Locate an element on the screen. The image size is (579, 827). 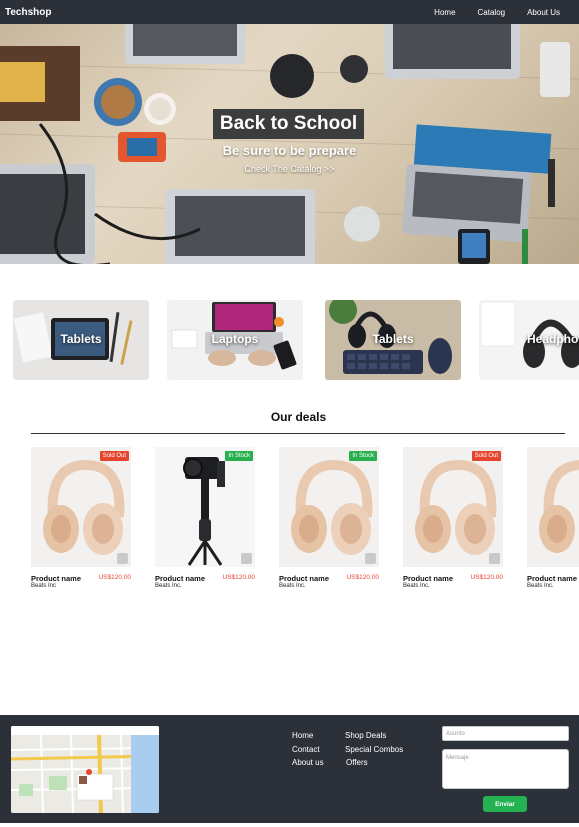
footer-link-contact: Contact is located at coordinates (308, 750).